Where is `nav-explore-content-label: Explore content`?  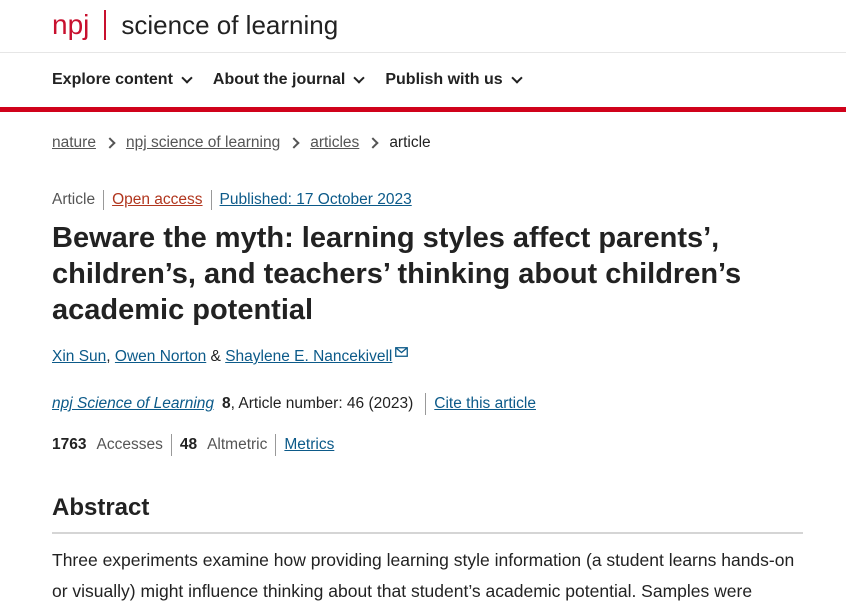
nav-explore-content-label: Explore content is located at coordinates (112, 79).